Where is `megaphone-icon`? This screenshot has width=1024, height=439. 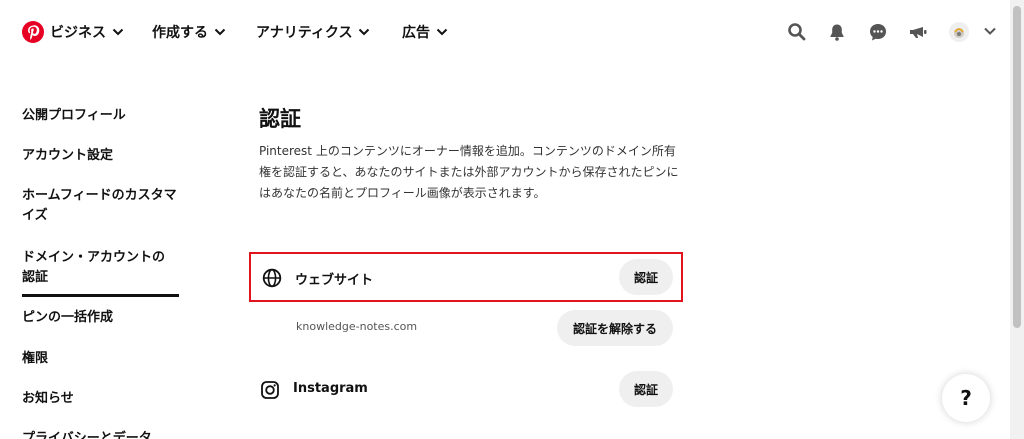
megaphone-icon is located at coordinates (918, 32).